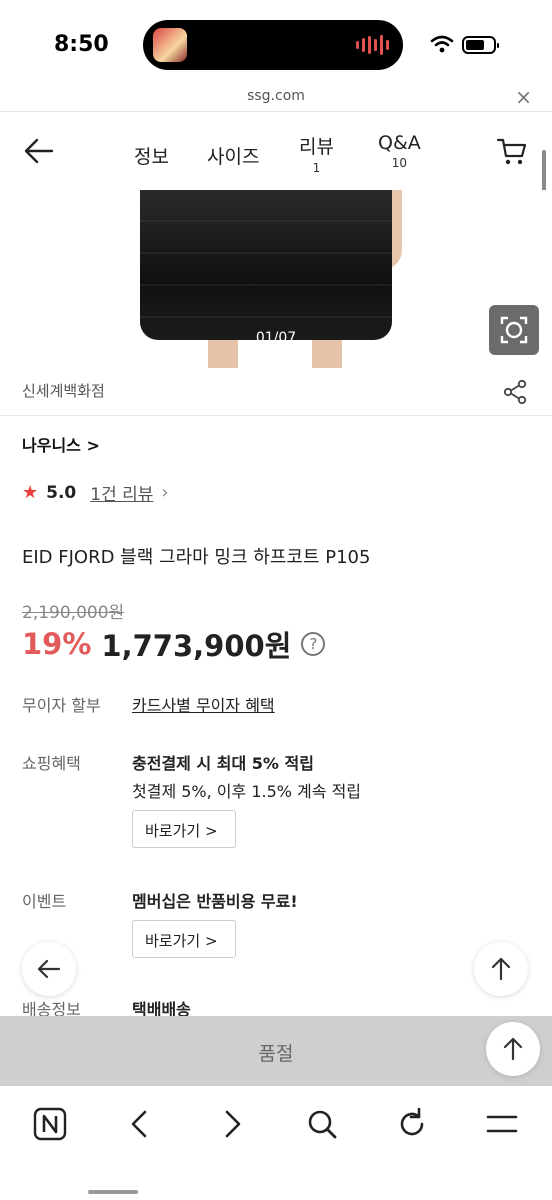  What do you see at coordinates (223, 763) in the screenshot?
I see `benefit-title: 충전결제 시 최대 5% 적립` at bounding box center [223, 763].